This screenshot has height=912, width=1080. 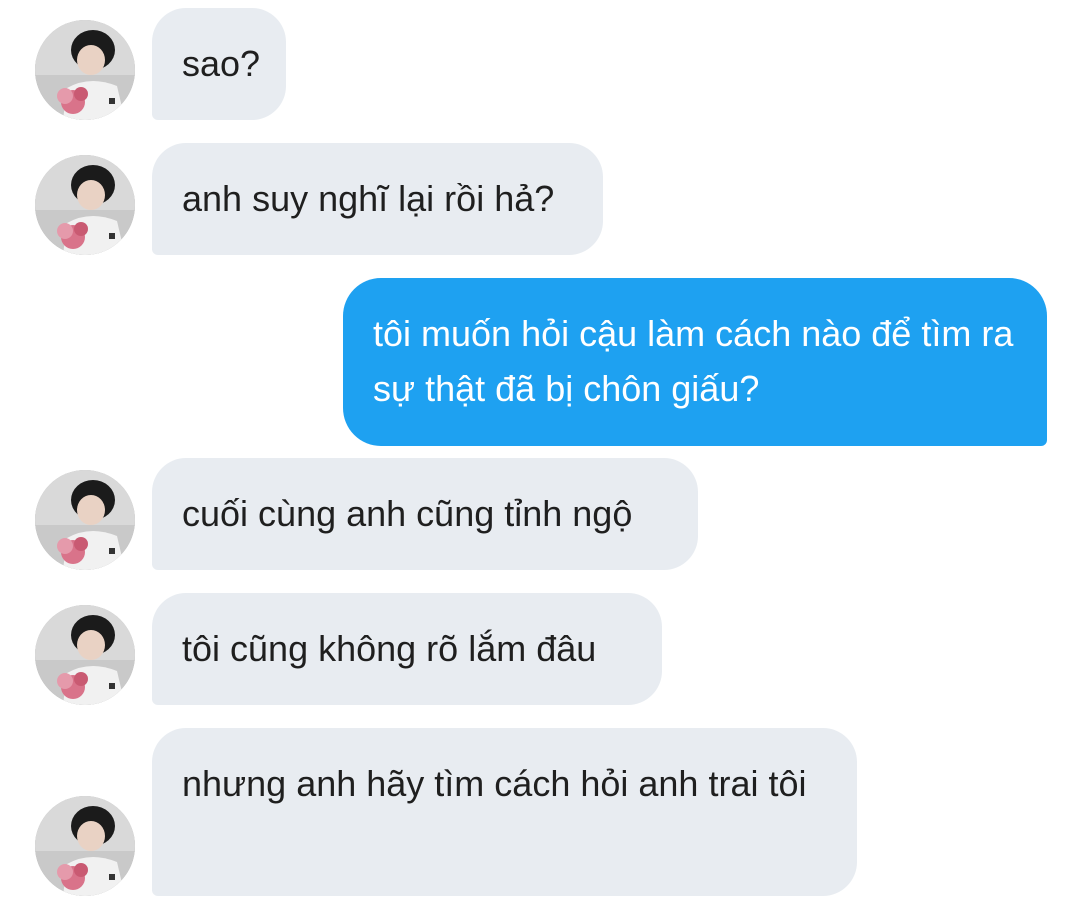 I want to click on message-bubble: cuối cùng anh cũng tỉnh ngộ, so click(x=425, y=514).